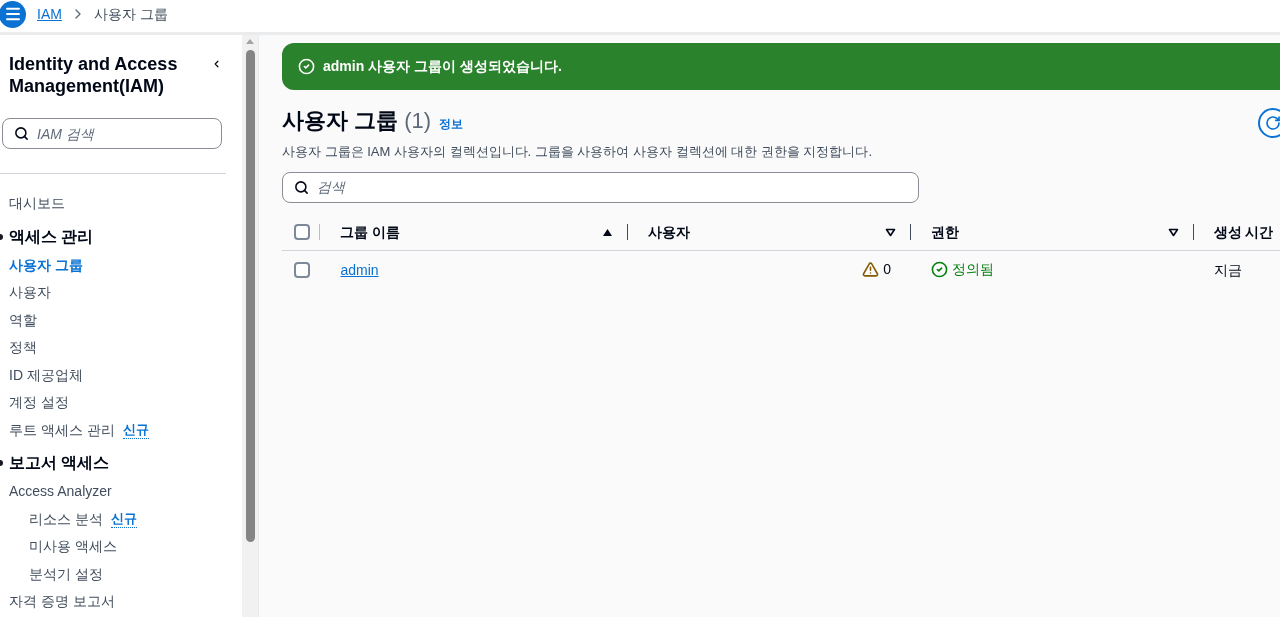 The image size is (1280, 617). What do you see at coordinates (62, 430) in the screenshot?
I see `nav-link: 루트 액세스 관리` at bounding box center [62, 430].